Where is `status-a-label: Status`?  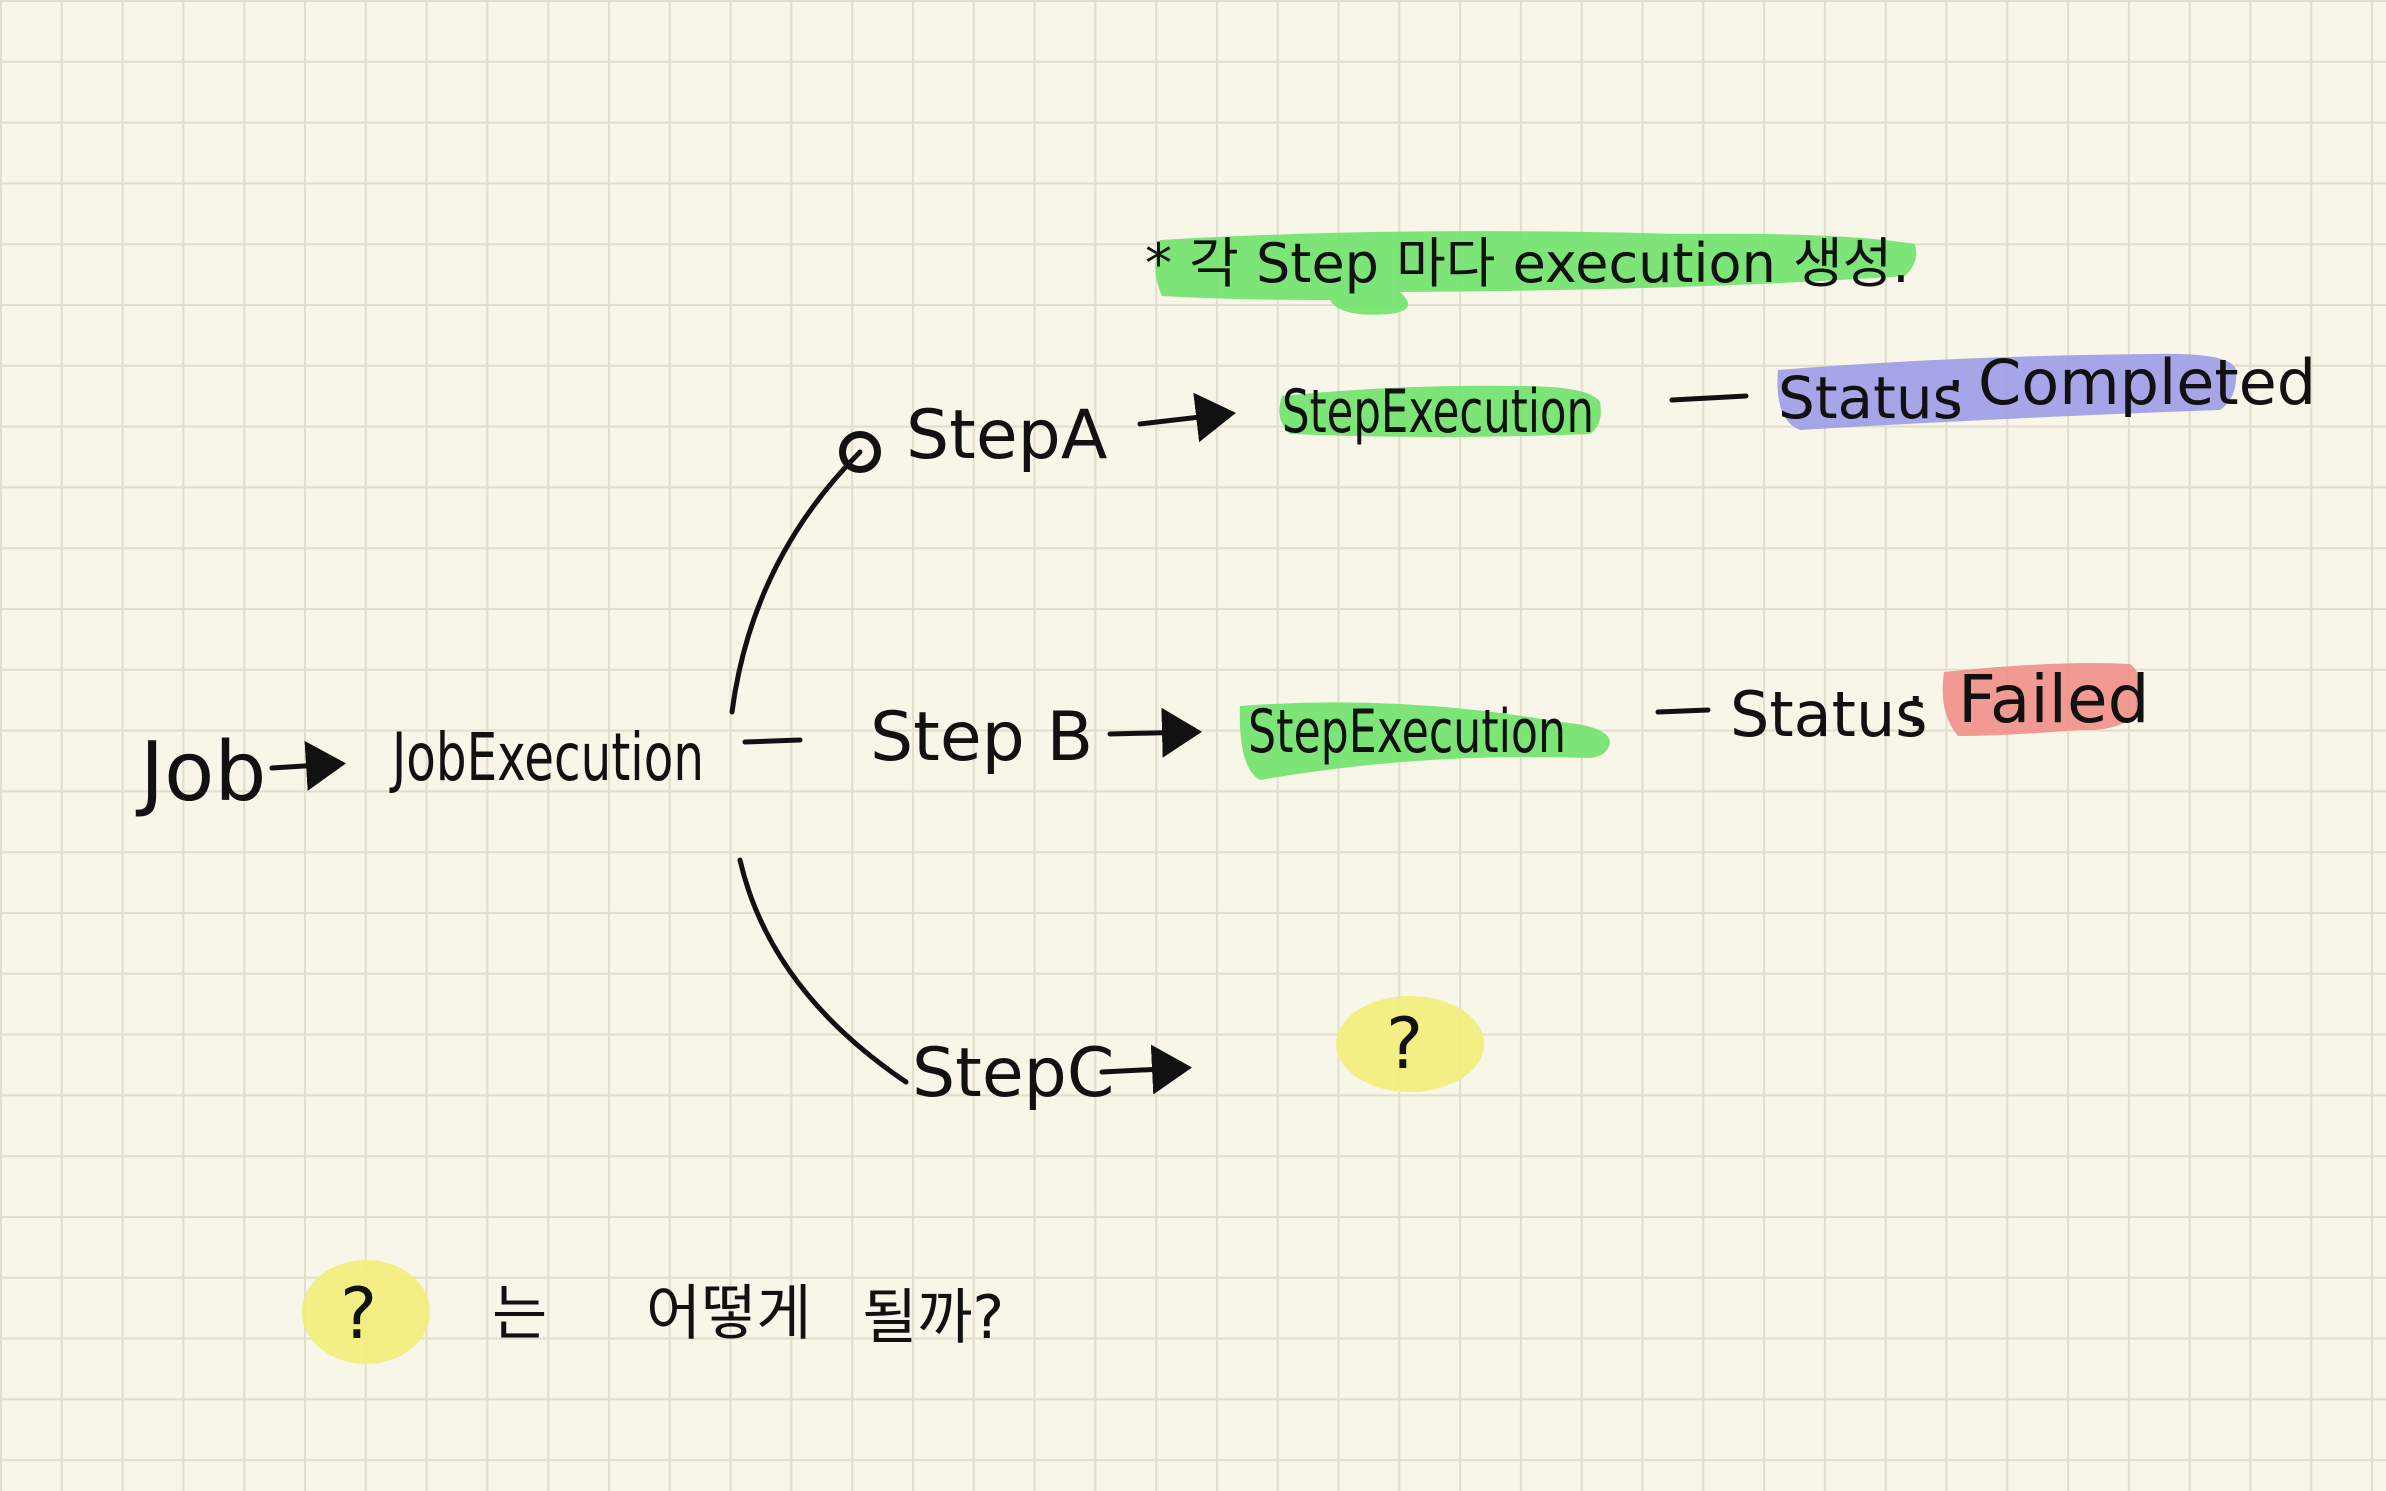 status-a-label: Status is located at coordinates (1870, 398).